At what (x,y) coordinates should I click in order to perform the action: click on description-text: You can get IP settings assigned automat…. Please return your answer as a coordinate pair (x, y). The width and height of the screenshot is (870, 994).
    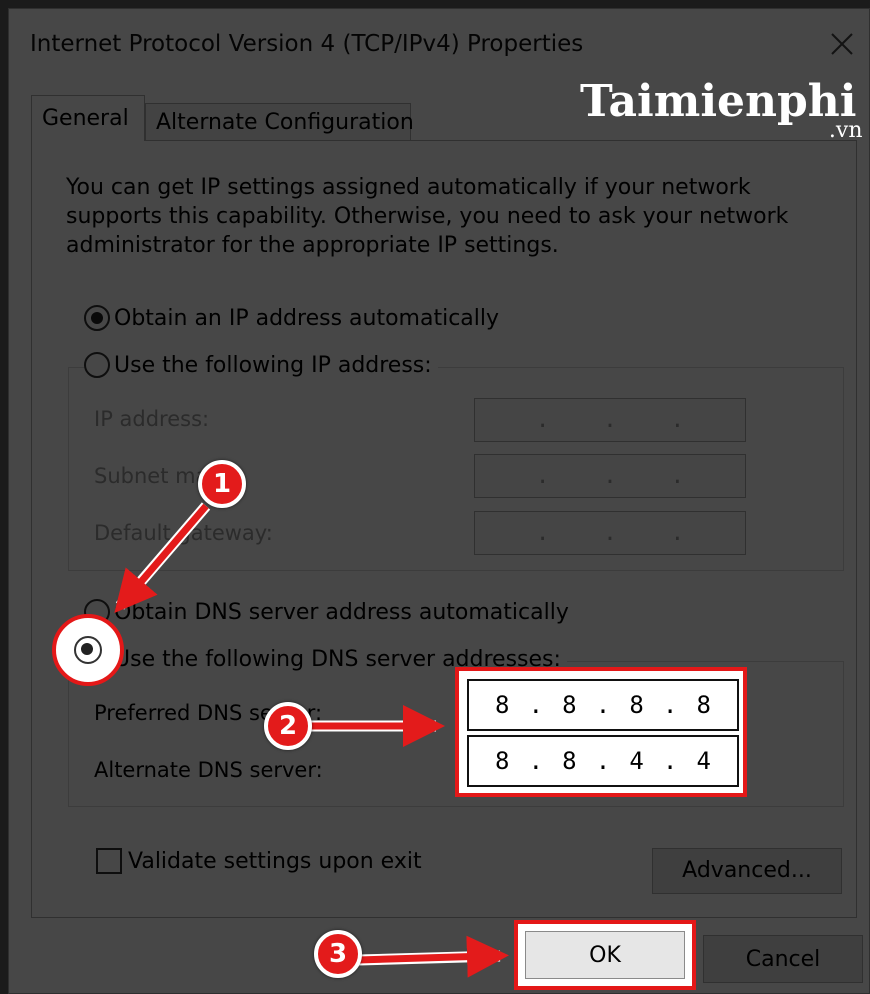
    Looking at the image, I should click on (427, 216).